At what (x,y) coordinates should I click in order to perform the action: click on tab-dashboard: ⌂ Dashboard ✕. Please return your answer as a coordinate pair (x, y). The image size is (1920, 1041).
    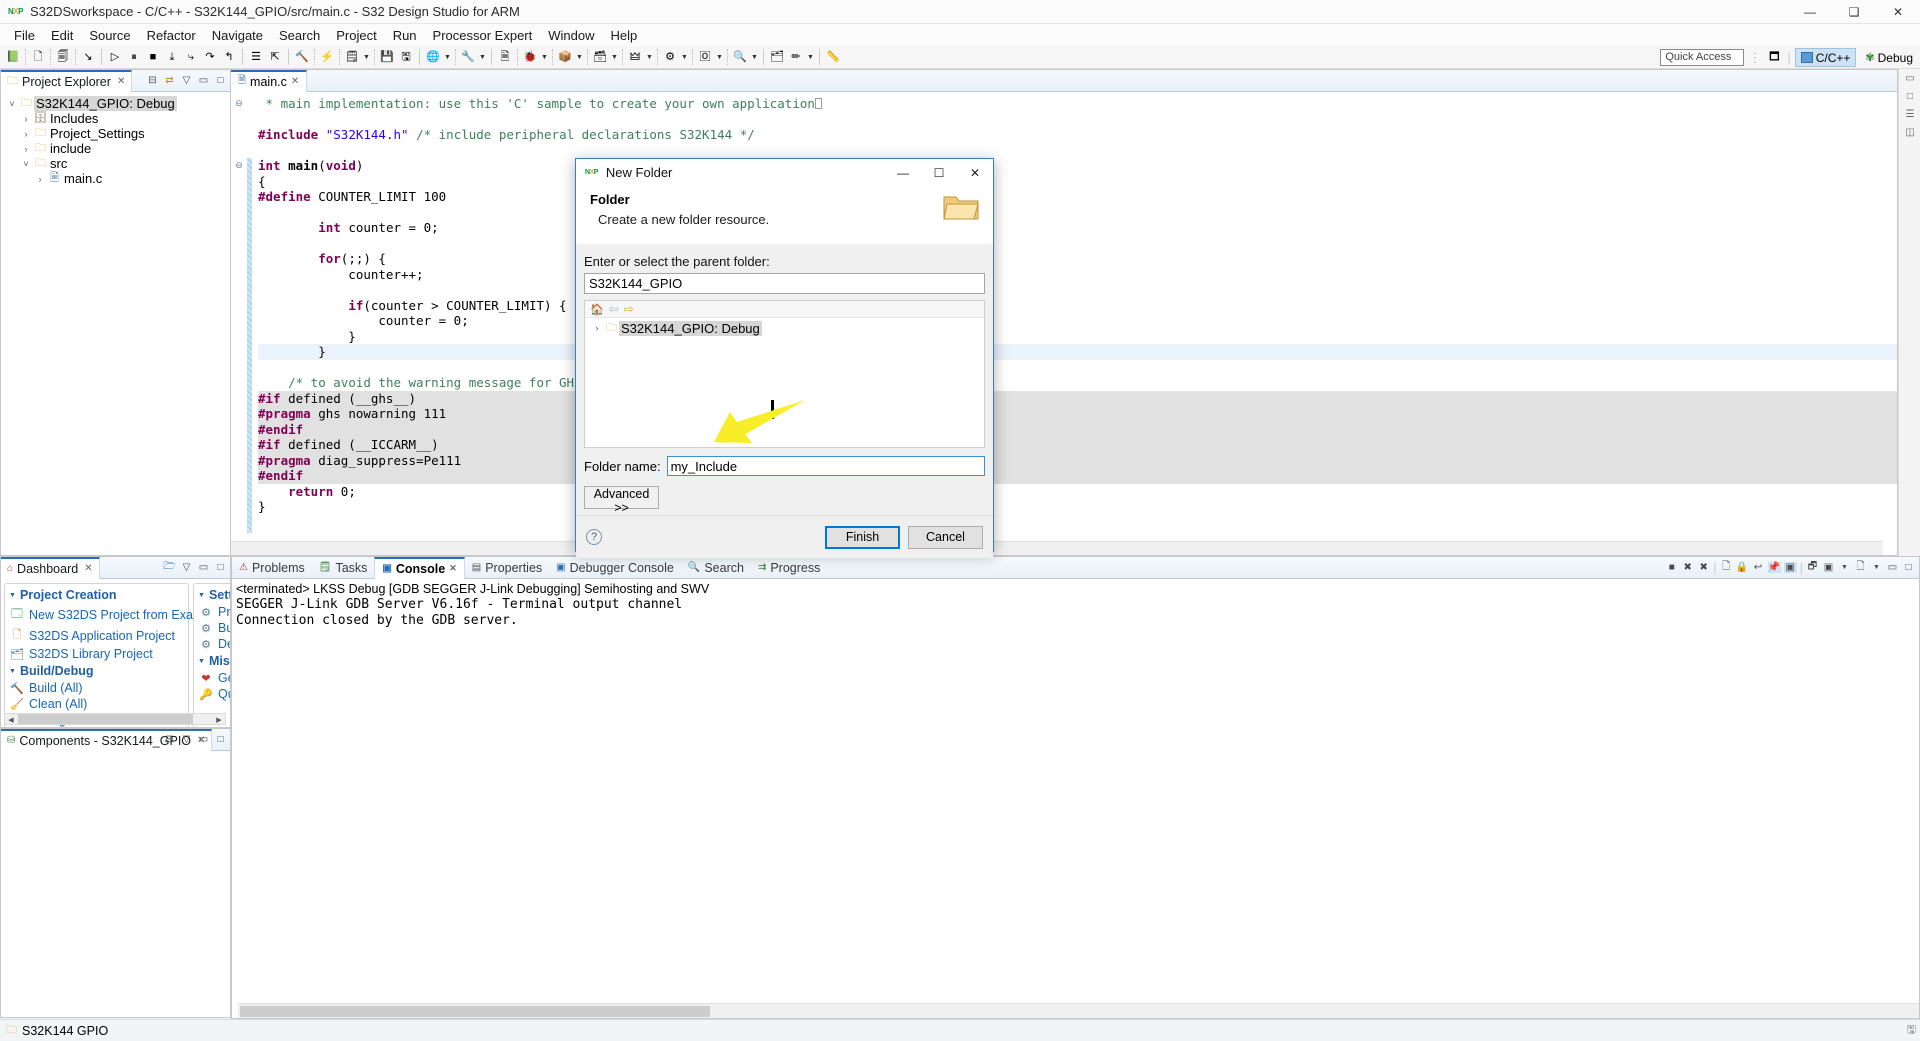
    Looking at the image, I should click on (50, 567).